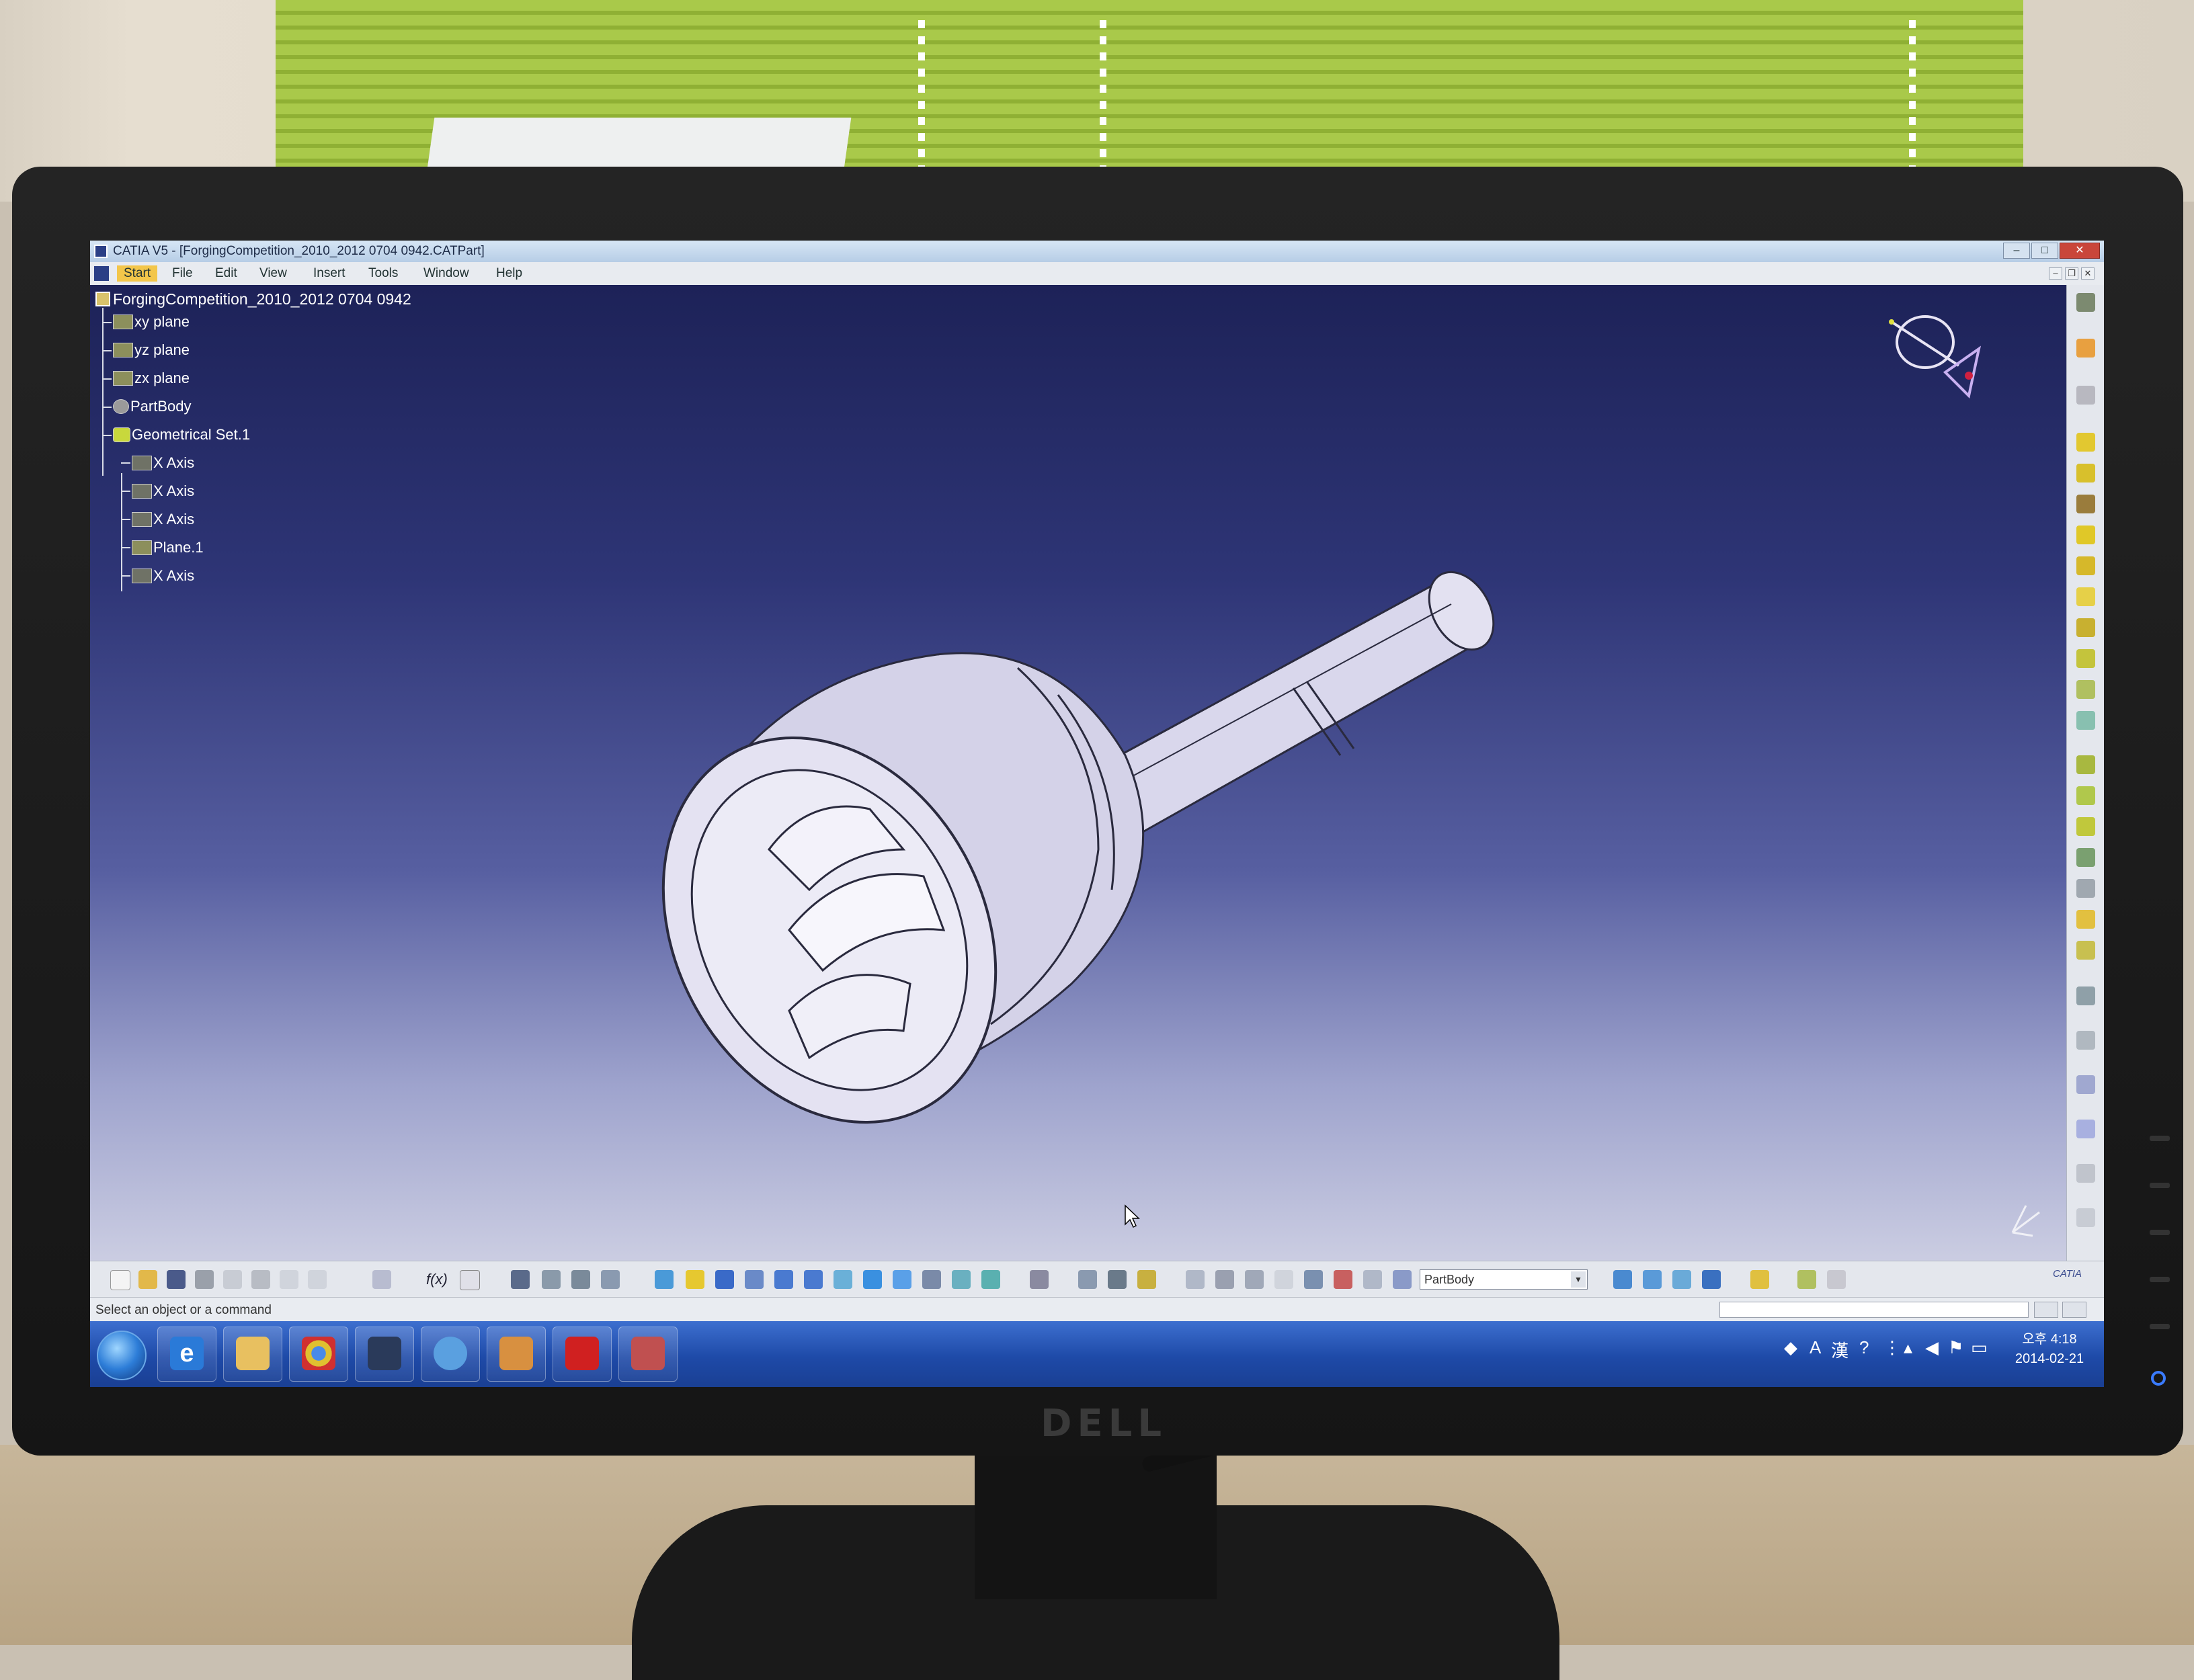 This screenshot has height=1680, width=2194. What do you see at coordinates (2086, 996) in the screenshot?
I see `split-icon` at bounding box center [2086, 996].